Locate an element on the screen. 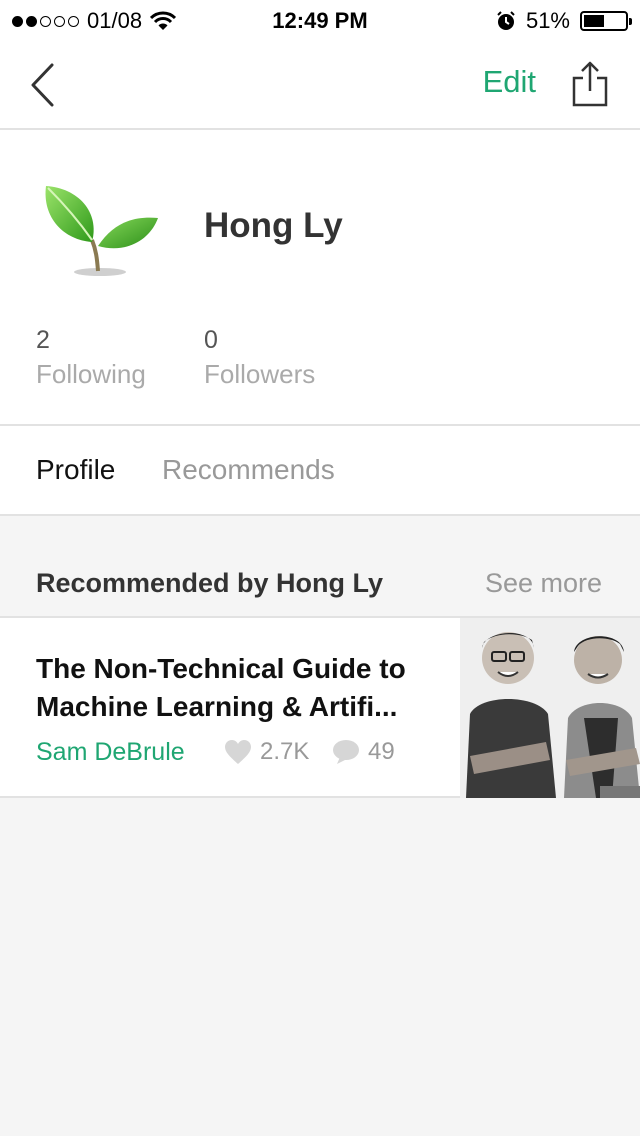  comments-count: 49 is located at coordinates (381, 751).